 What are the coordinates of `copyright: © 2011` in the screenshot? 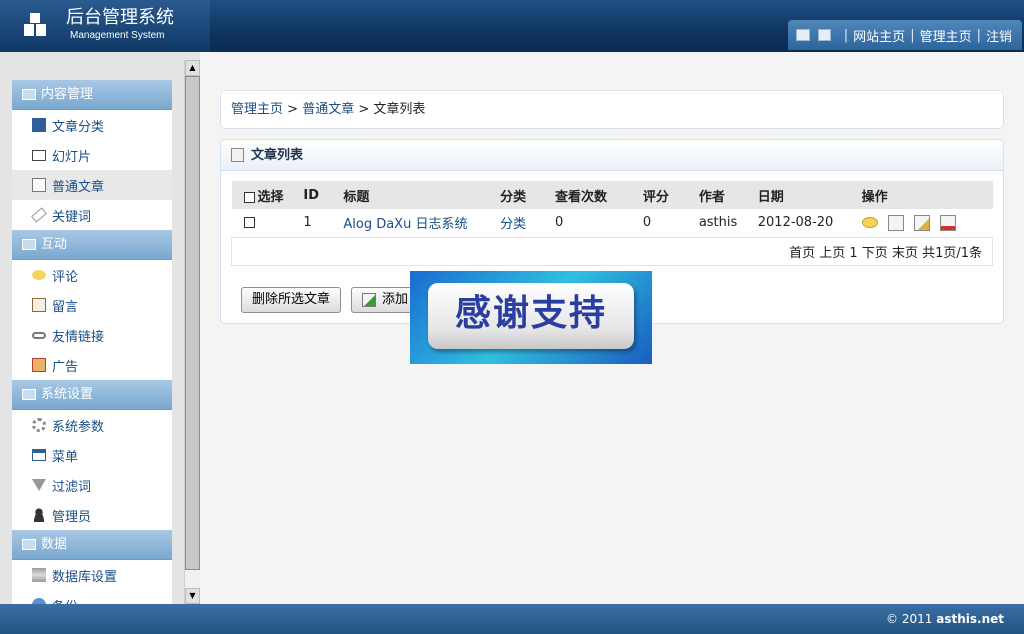 It's located at (909, 619).